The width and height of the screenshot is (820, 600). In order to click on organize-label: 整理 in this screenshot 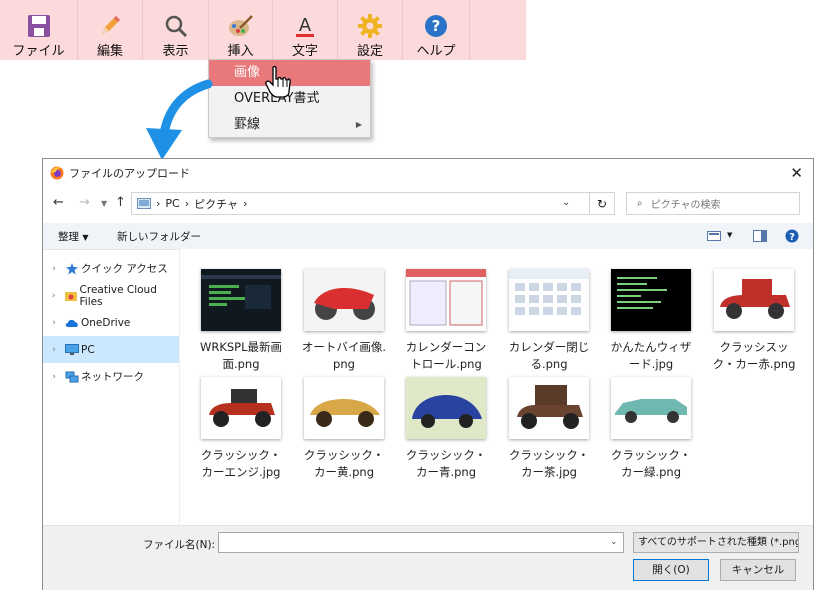, I will do `click(68, 237)`.